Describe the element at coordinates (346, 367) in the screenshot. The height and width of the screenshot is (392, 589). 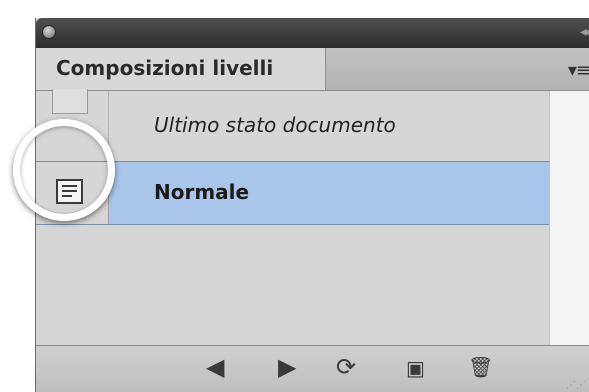
I see `update-icon: ⟳` at that location.